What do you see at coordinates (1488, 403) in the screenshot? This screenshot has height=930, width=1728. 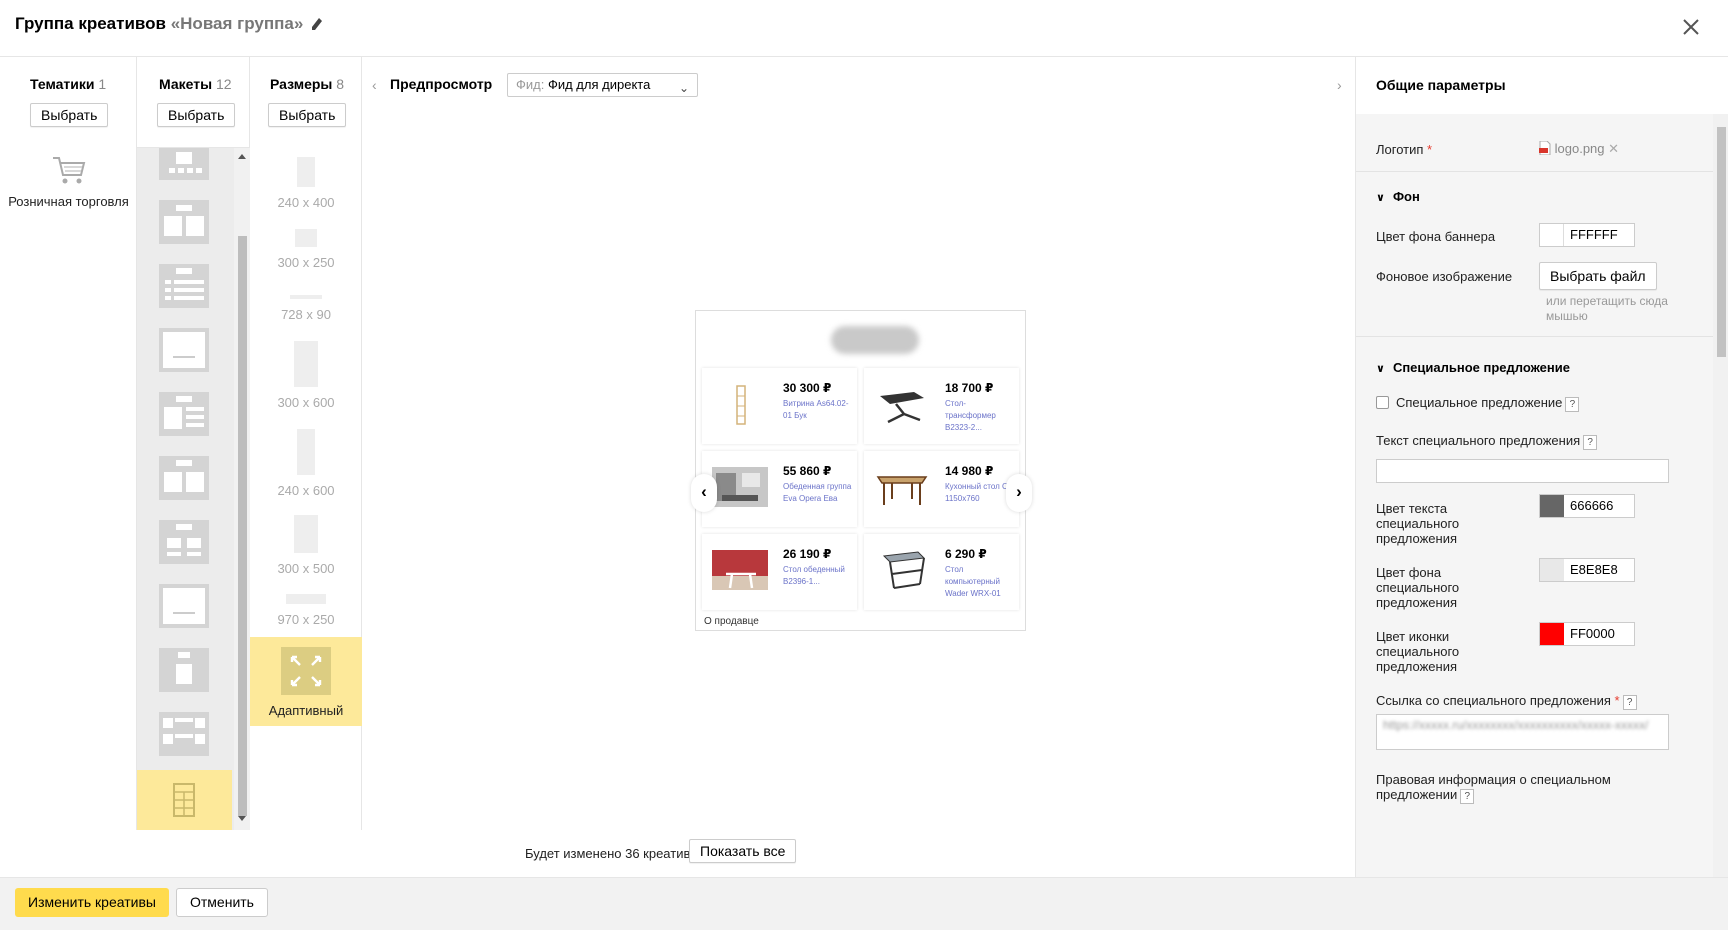 I see `special-offer-checkbox-label: Специальное предложение?` at bounding box center [1488, 403].